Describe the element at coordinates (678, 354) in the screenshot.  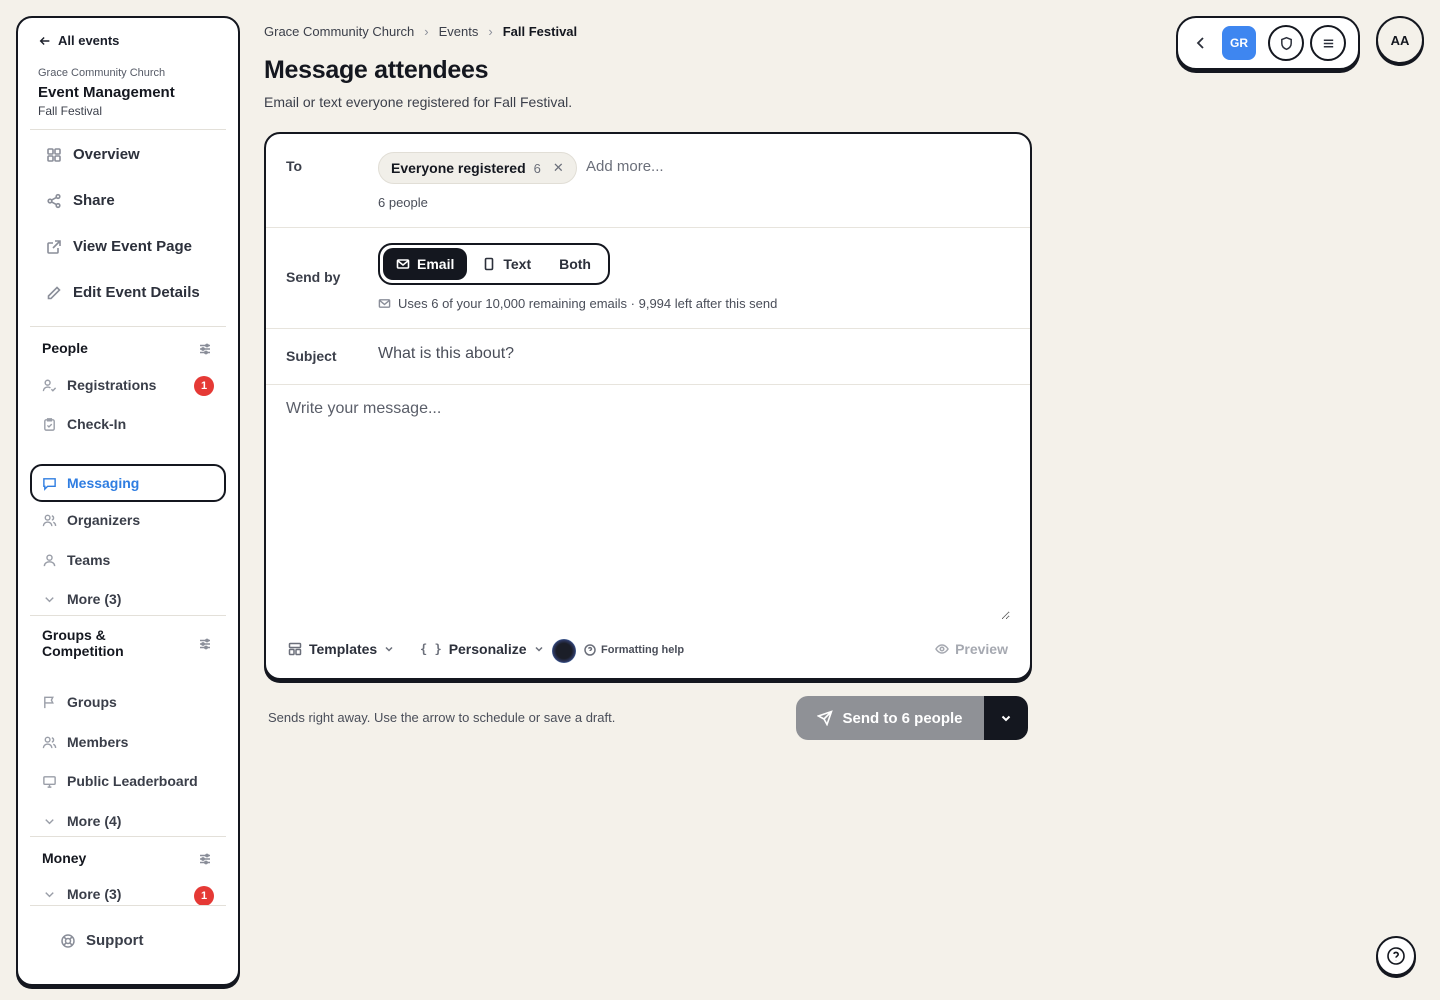
I see `subject-input` at that location.